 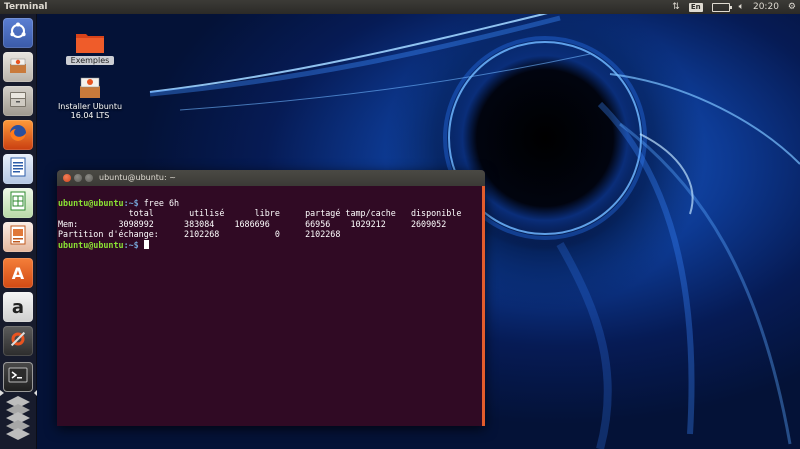 I want to click on window-title: ubuntu@ubuntu: ~, so click(x=137, y=177).